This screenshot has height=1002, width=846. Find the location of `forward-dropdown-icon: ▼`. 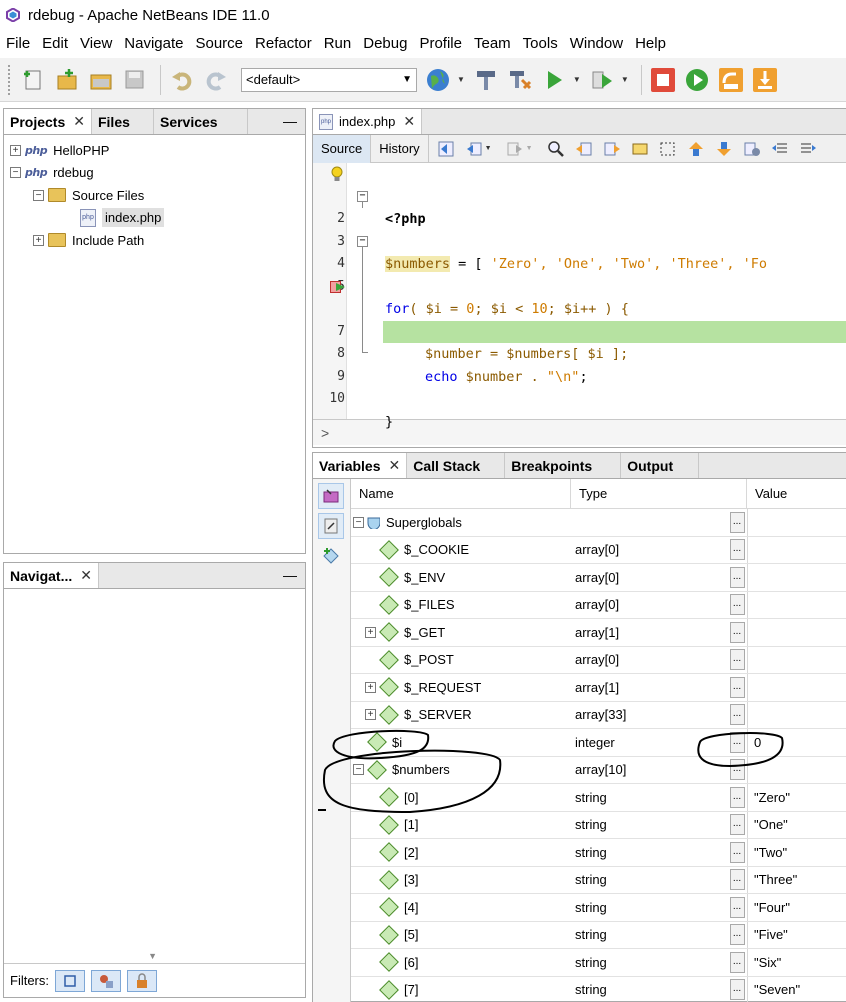

forward-dropdown-icon: ▼ is located at coordinates (529, 148).